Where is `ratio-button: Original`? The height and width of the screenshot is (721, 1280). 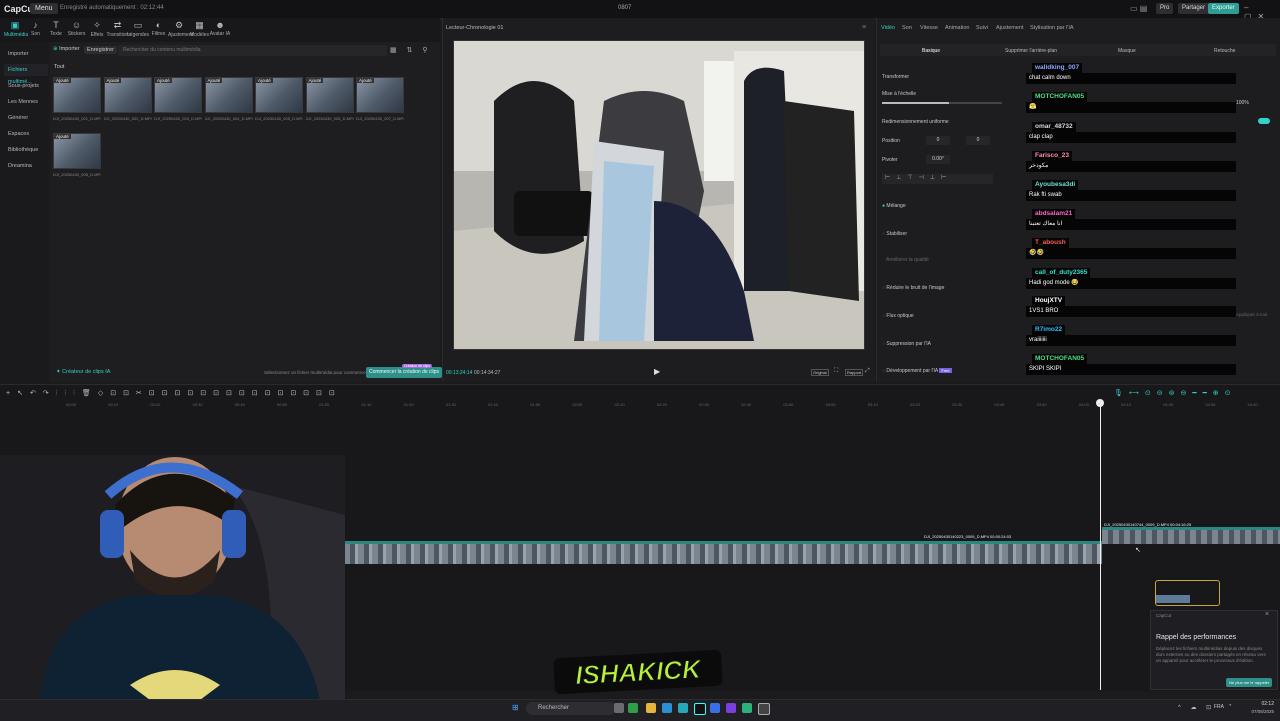 ratio-button: Original is located at coordinates (820, 372).